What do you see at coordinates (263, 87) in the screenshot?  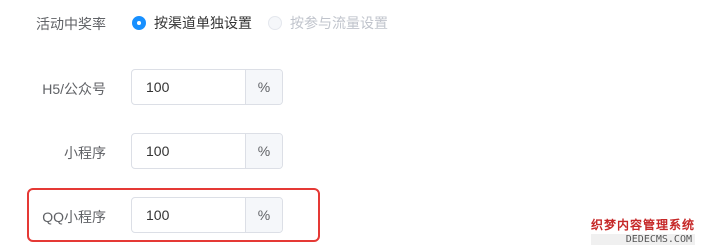 I see `h5-percent-suffix: %` at bounding box center [263, 87].